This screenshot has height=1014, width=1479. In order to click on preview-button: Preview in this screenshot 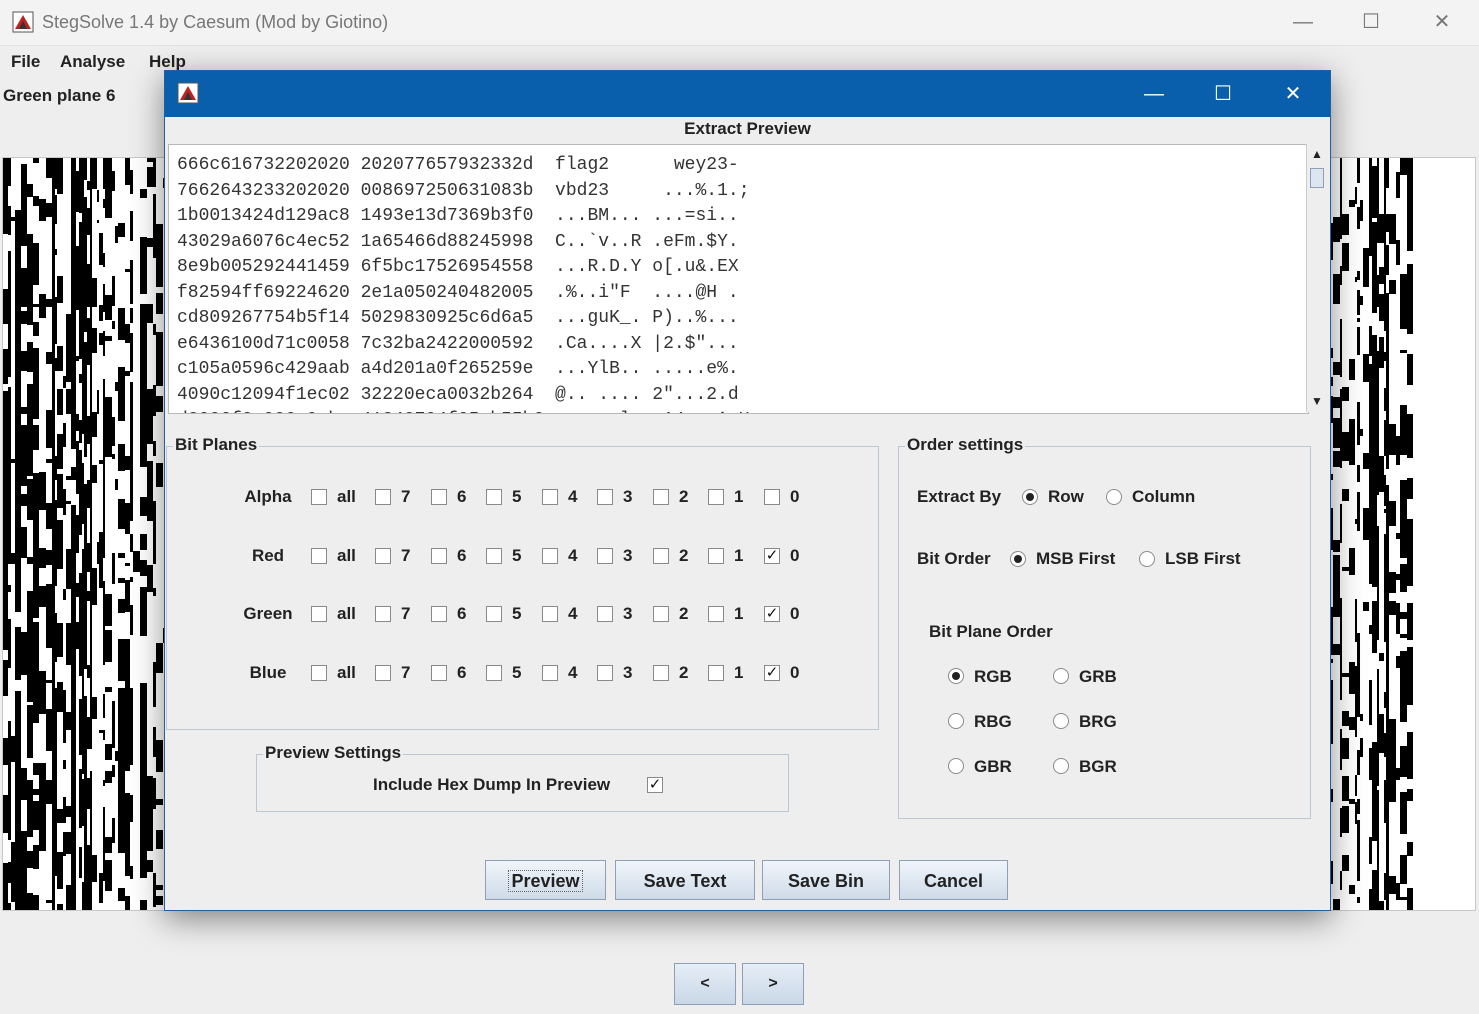, I will do `click(545, 880)`.